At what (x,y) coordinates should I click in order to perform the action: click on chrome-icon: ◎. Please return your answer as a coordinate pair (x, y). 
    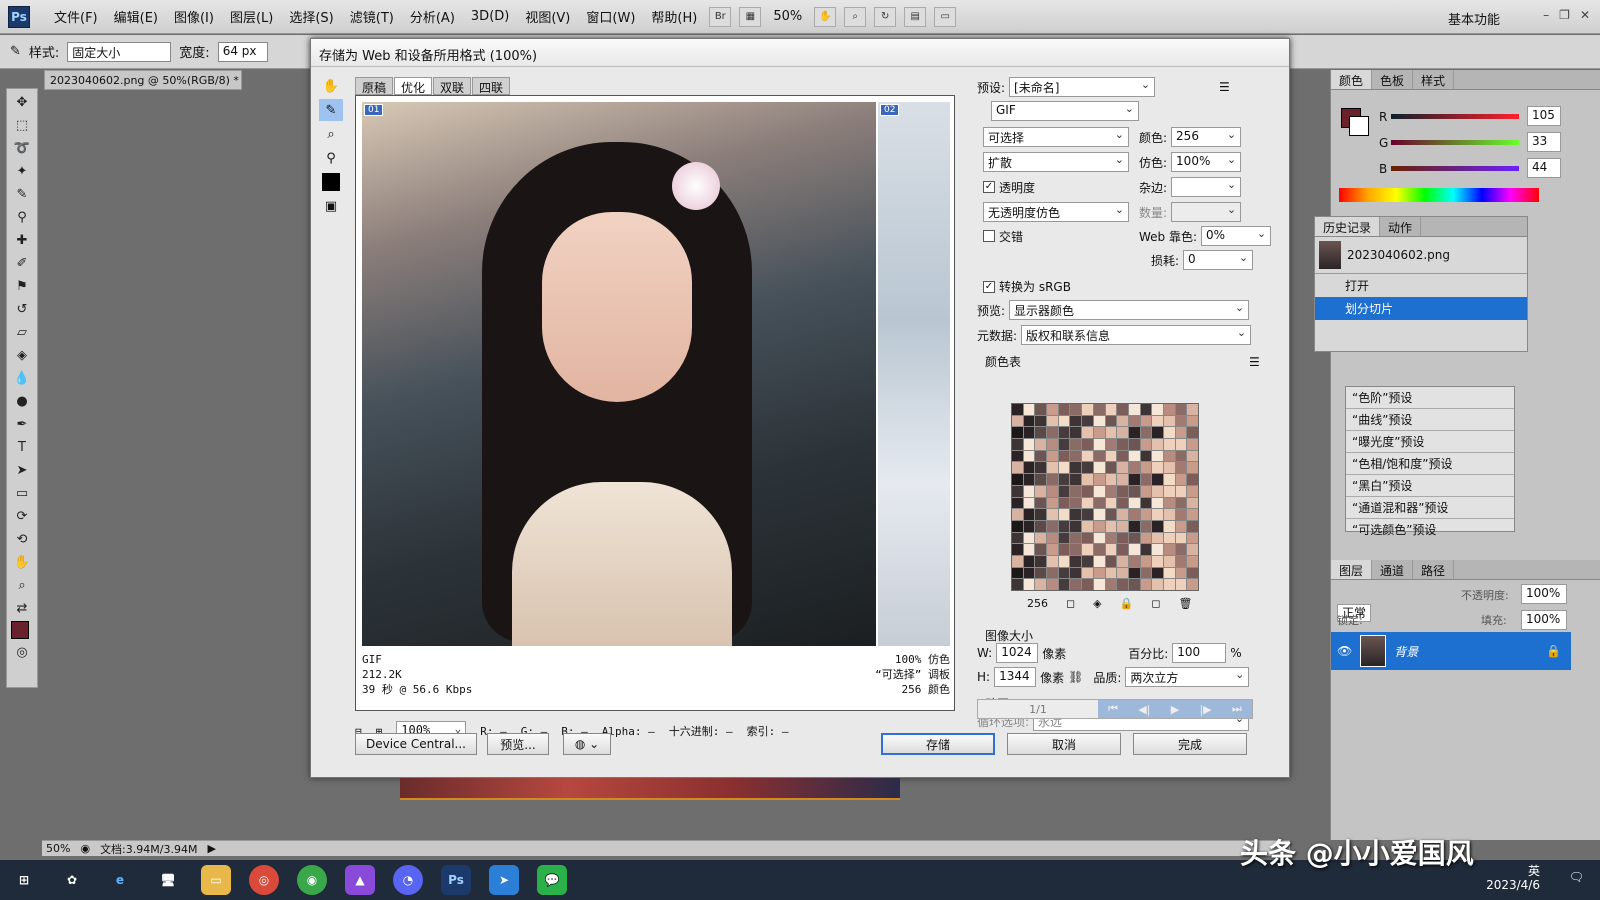
    Looking at the image, I should click on (264, 880).